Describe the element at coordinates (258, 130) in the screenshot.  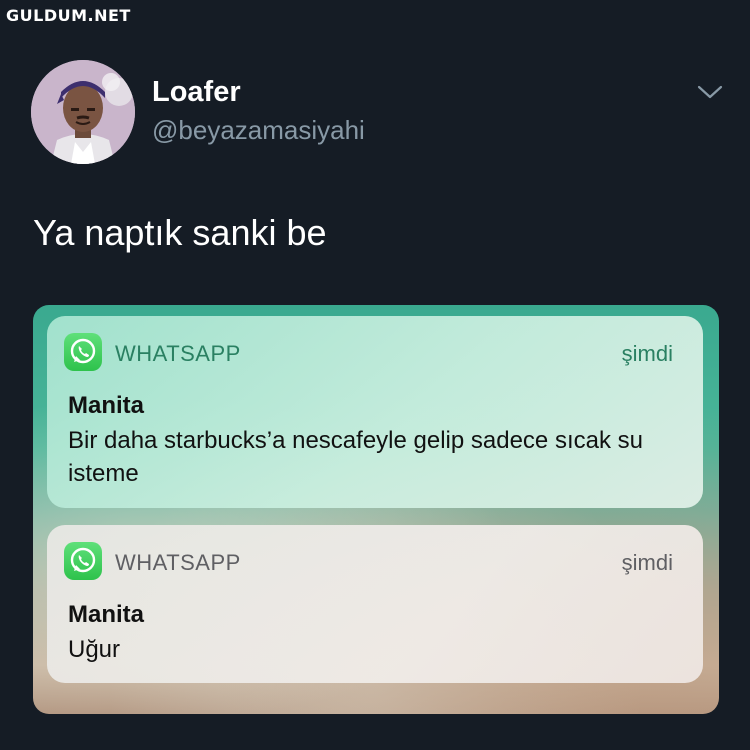
I see `user-handle: @beyazamasiyahi` at that location.